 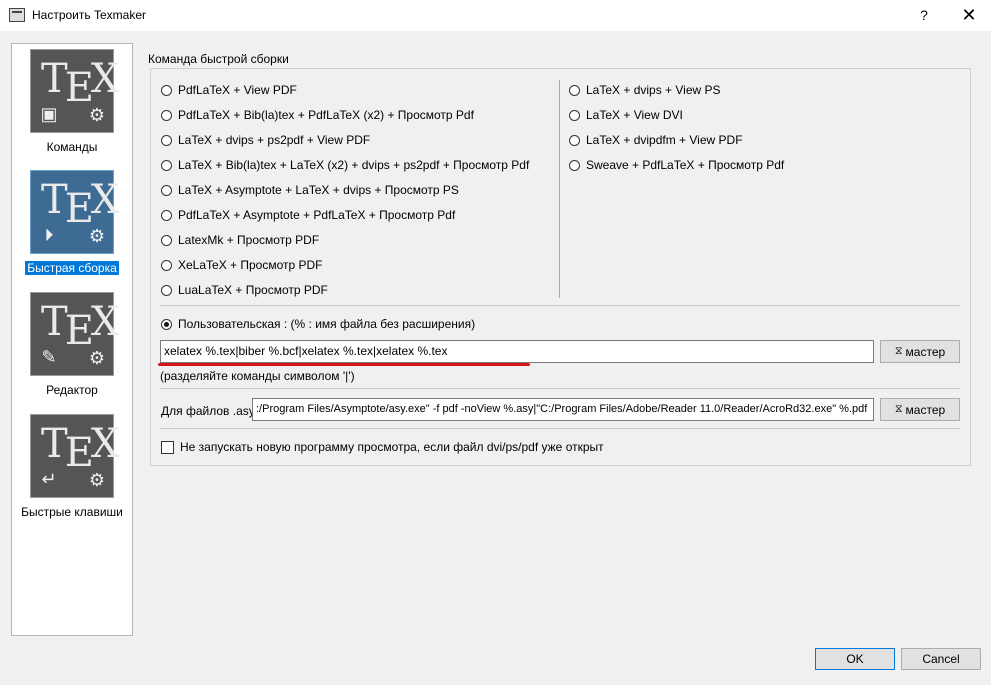 I want to click on cancel-button: Cancel, so click(x=941, y=659).